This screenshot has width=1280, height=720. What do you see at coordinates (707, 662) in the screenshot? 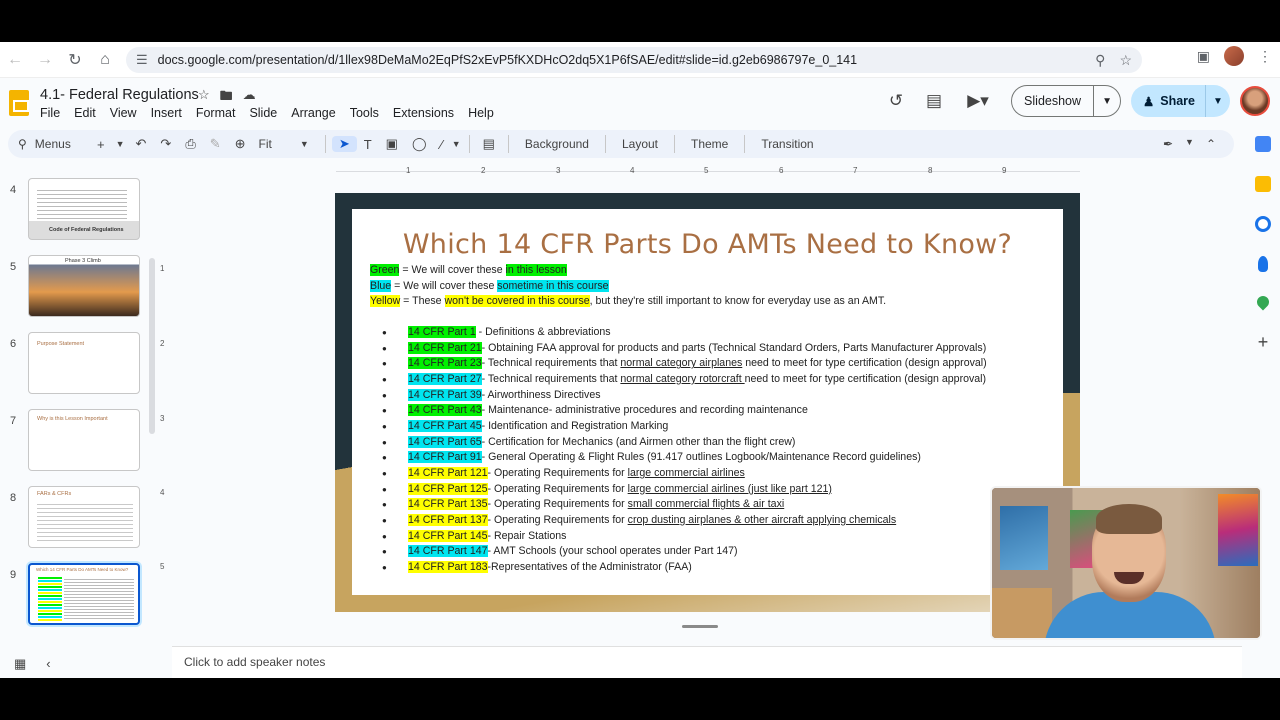
I see `speaker-notes: Click to add speaker notes` at bounding box center [707, 662].